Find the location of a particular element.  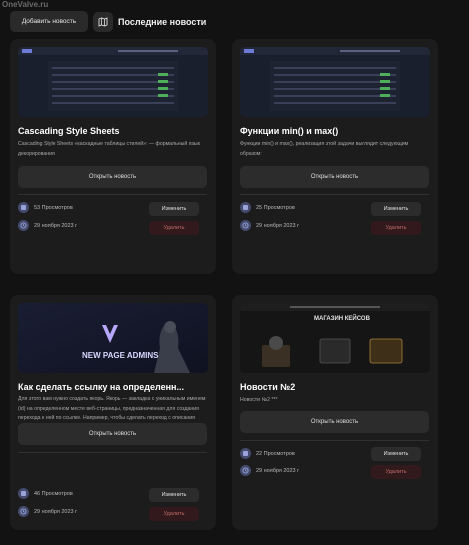

news-title: Cascading Style Sheets is located at coordinates (69, 131).